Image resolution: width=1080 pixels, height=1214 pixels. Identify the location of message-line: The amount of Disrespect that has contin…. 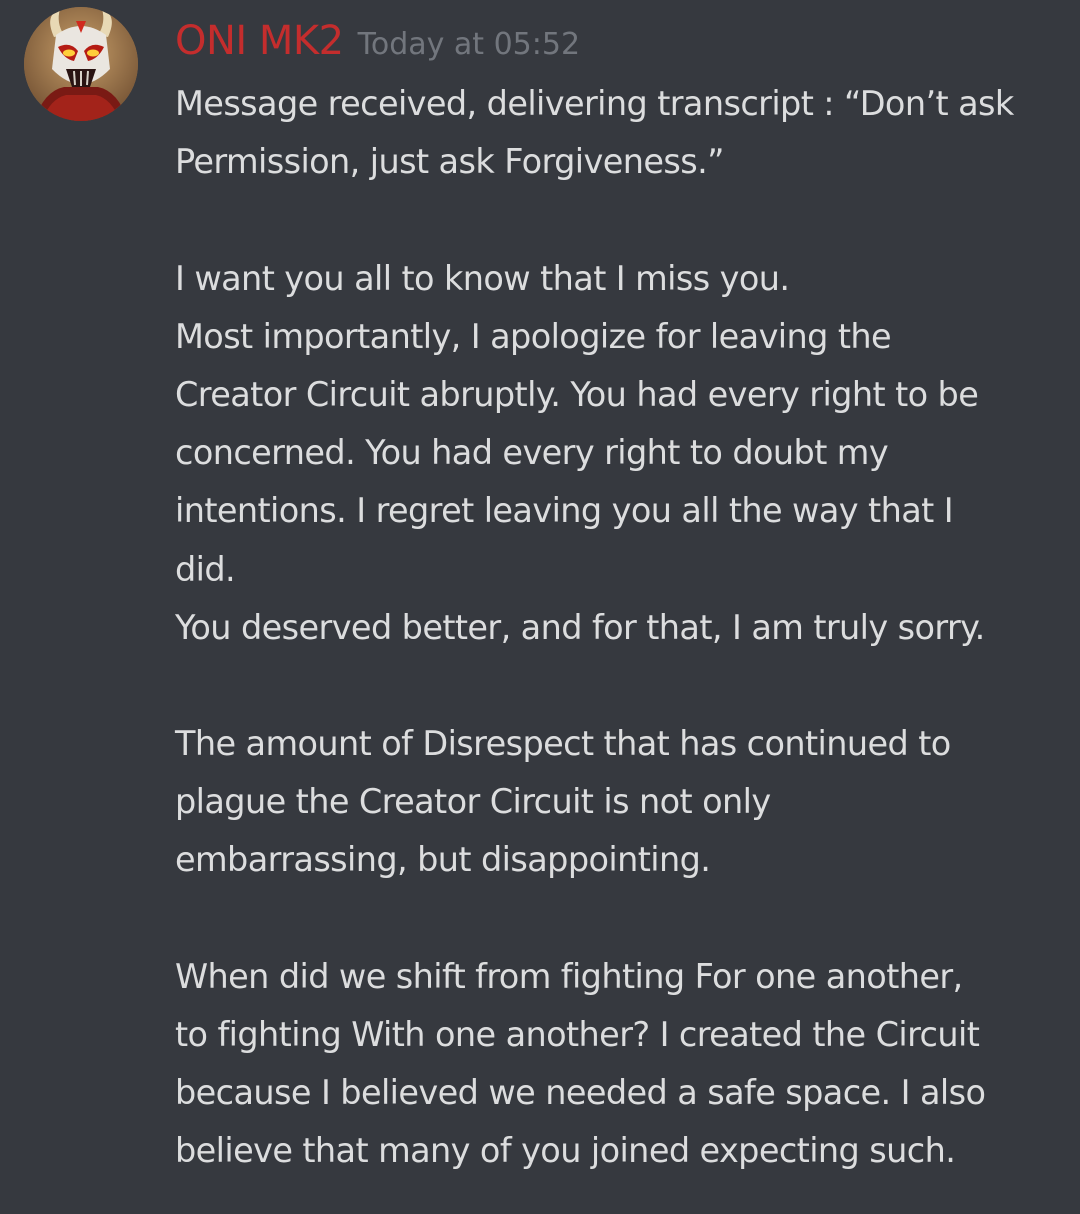
(563, 744).